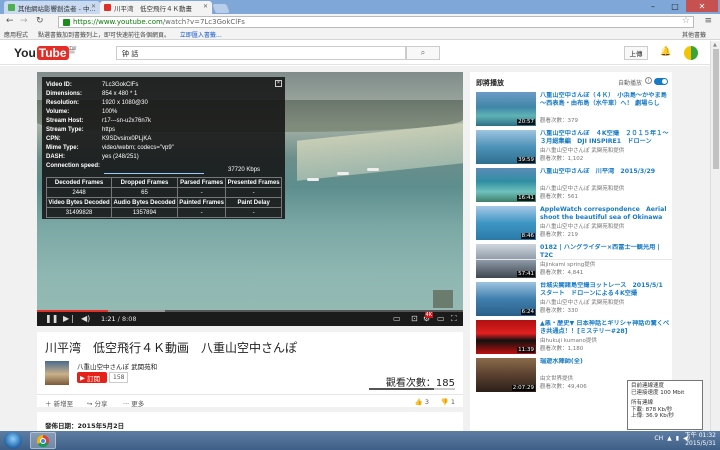 This screenshot has width=720, height=450. Describe the element at coordinates (506, 109) in the screenshot. I see `related-video-thumbnail: 20:57` at that location.